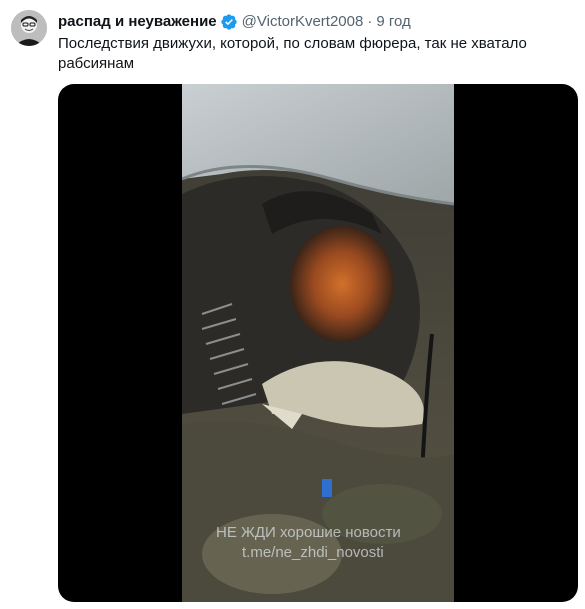  What do you see at coordinates (308, 532) in the screenshot?
I see `video-watermark-title: НЕ ЖДИ хорошие новости` at bounding box center [308, 532].